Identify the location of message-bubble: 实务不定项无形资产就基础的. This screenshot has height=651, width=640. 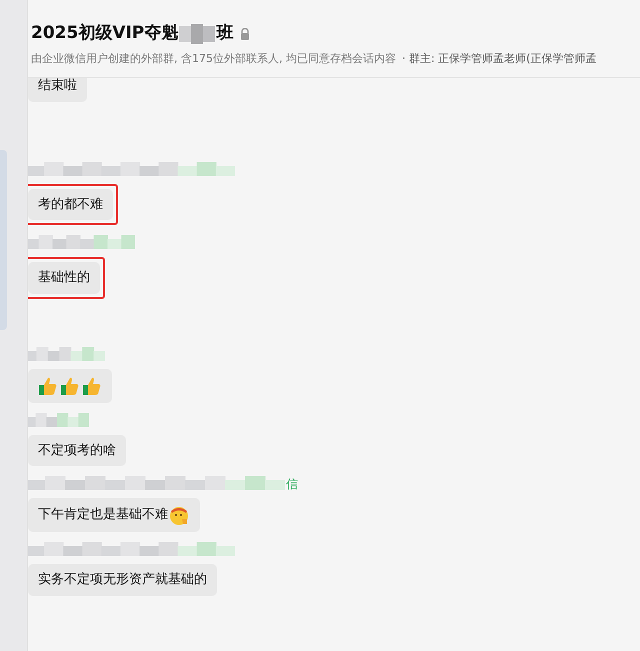
(122, 580).